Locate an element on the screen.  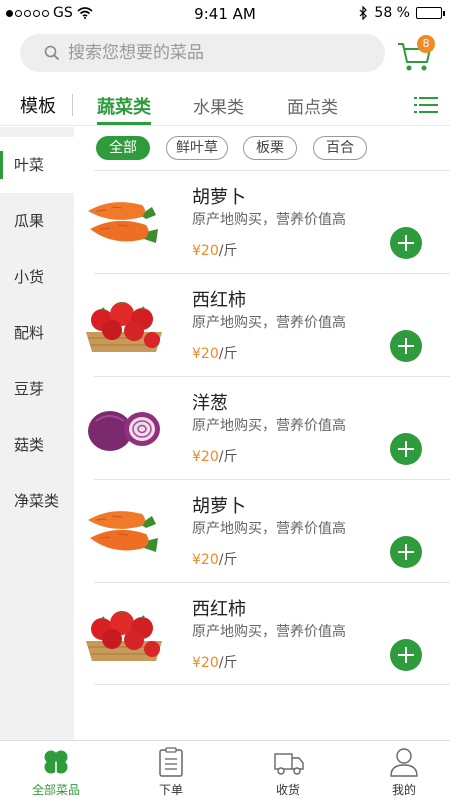
tab-vegetables: 蔬菜类 is located at coordinates (124, 106).